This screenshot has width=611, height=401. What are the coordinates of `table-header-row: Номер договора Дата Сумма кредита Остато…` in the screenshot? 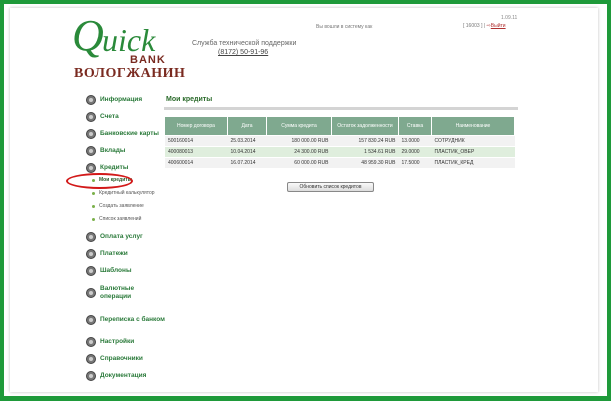 It's located at (340, 126).